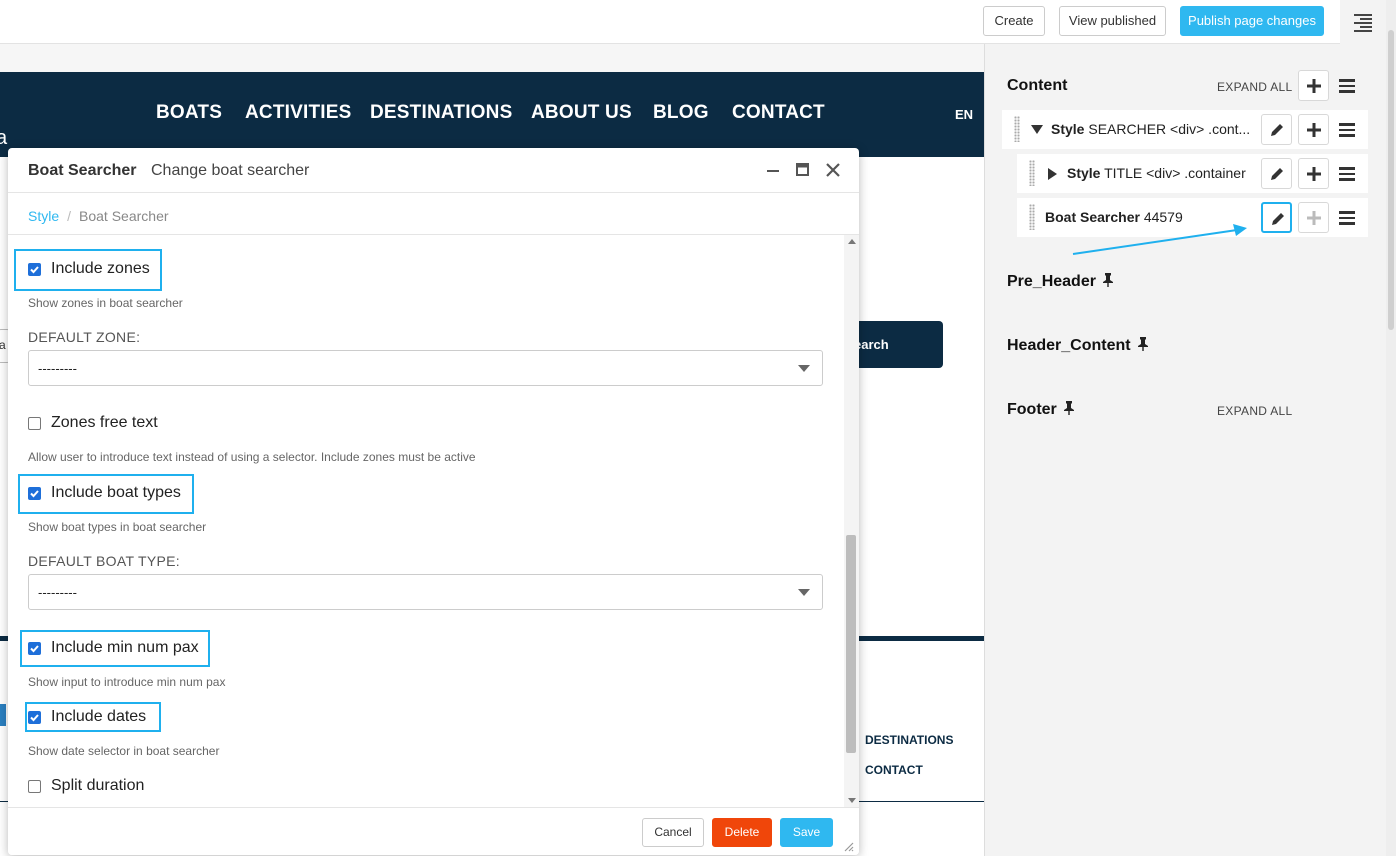 The image size is (1396, 856). Describe the element at coordinates (1254, 87) in the screenshot. I see `content-expand-all: EXPAND ALL` at that location.